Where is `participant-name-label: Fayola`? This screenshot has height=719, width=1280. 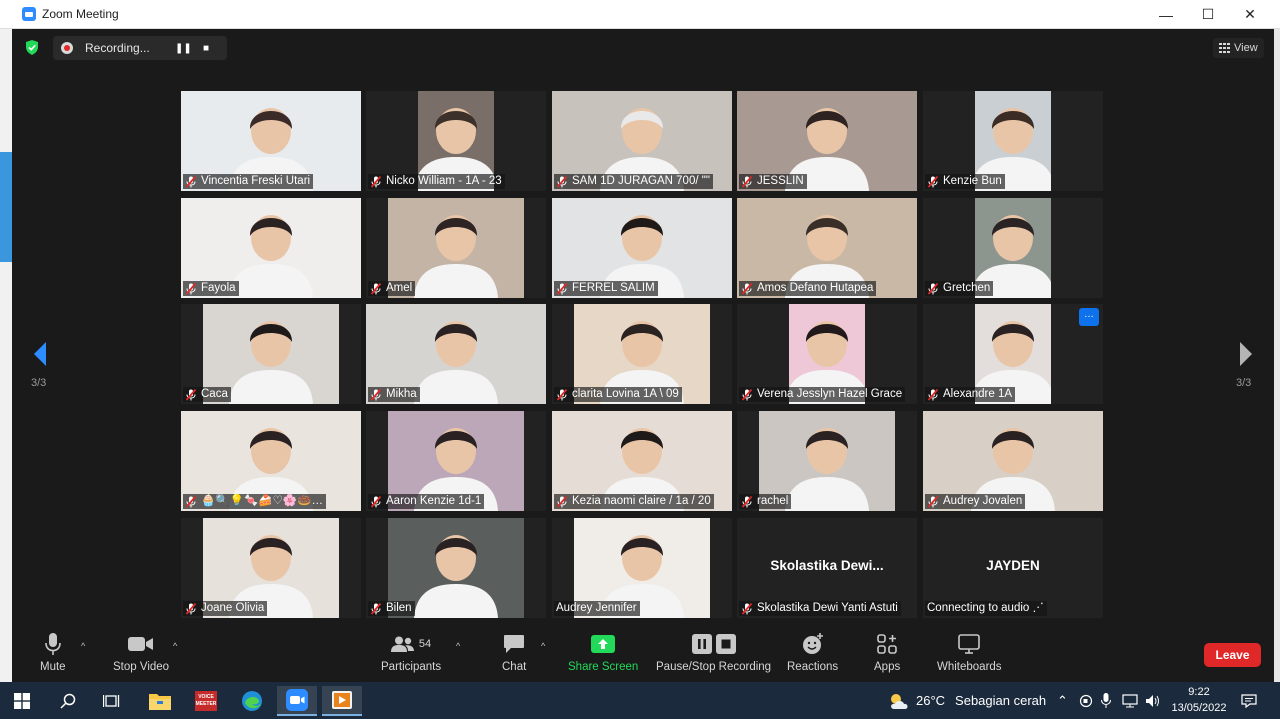 participant-name-label: Fayola is located at coordinates (211, 288).